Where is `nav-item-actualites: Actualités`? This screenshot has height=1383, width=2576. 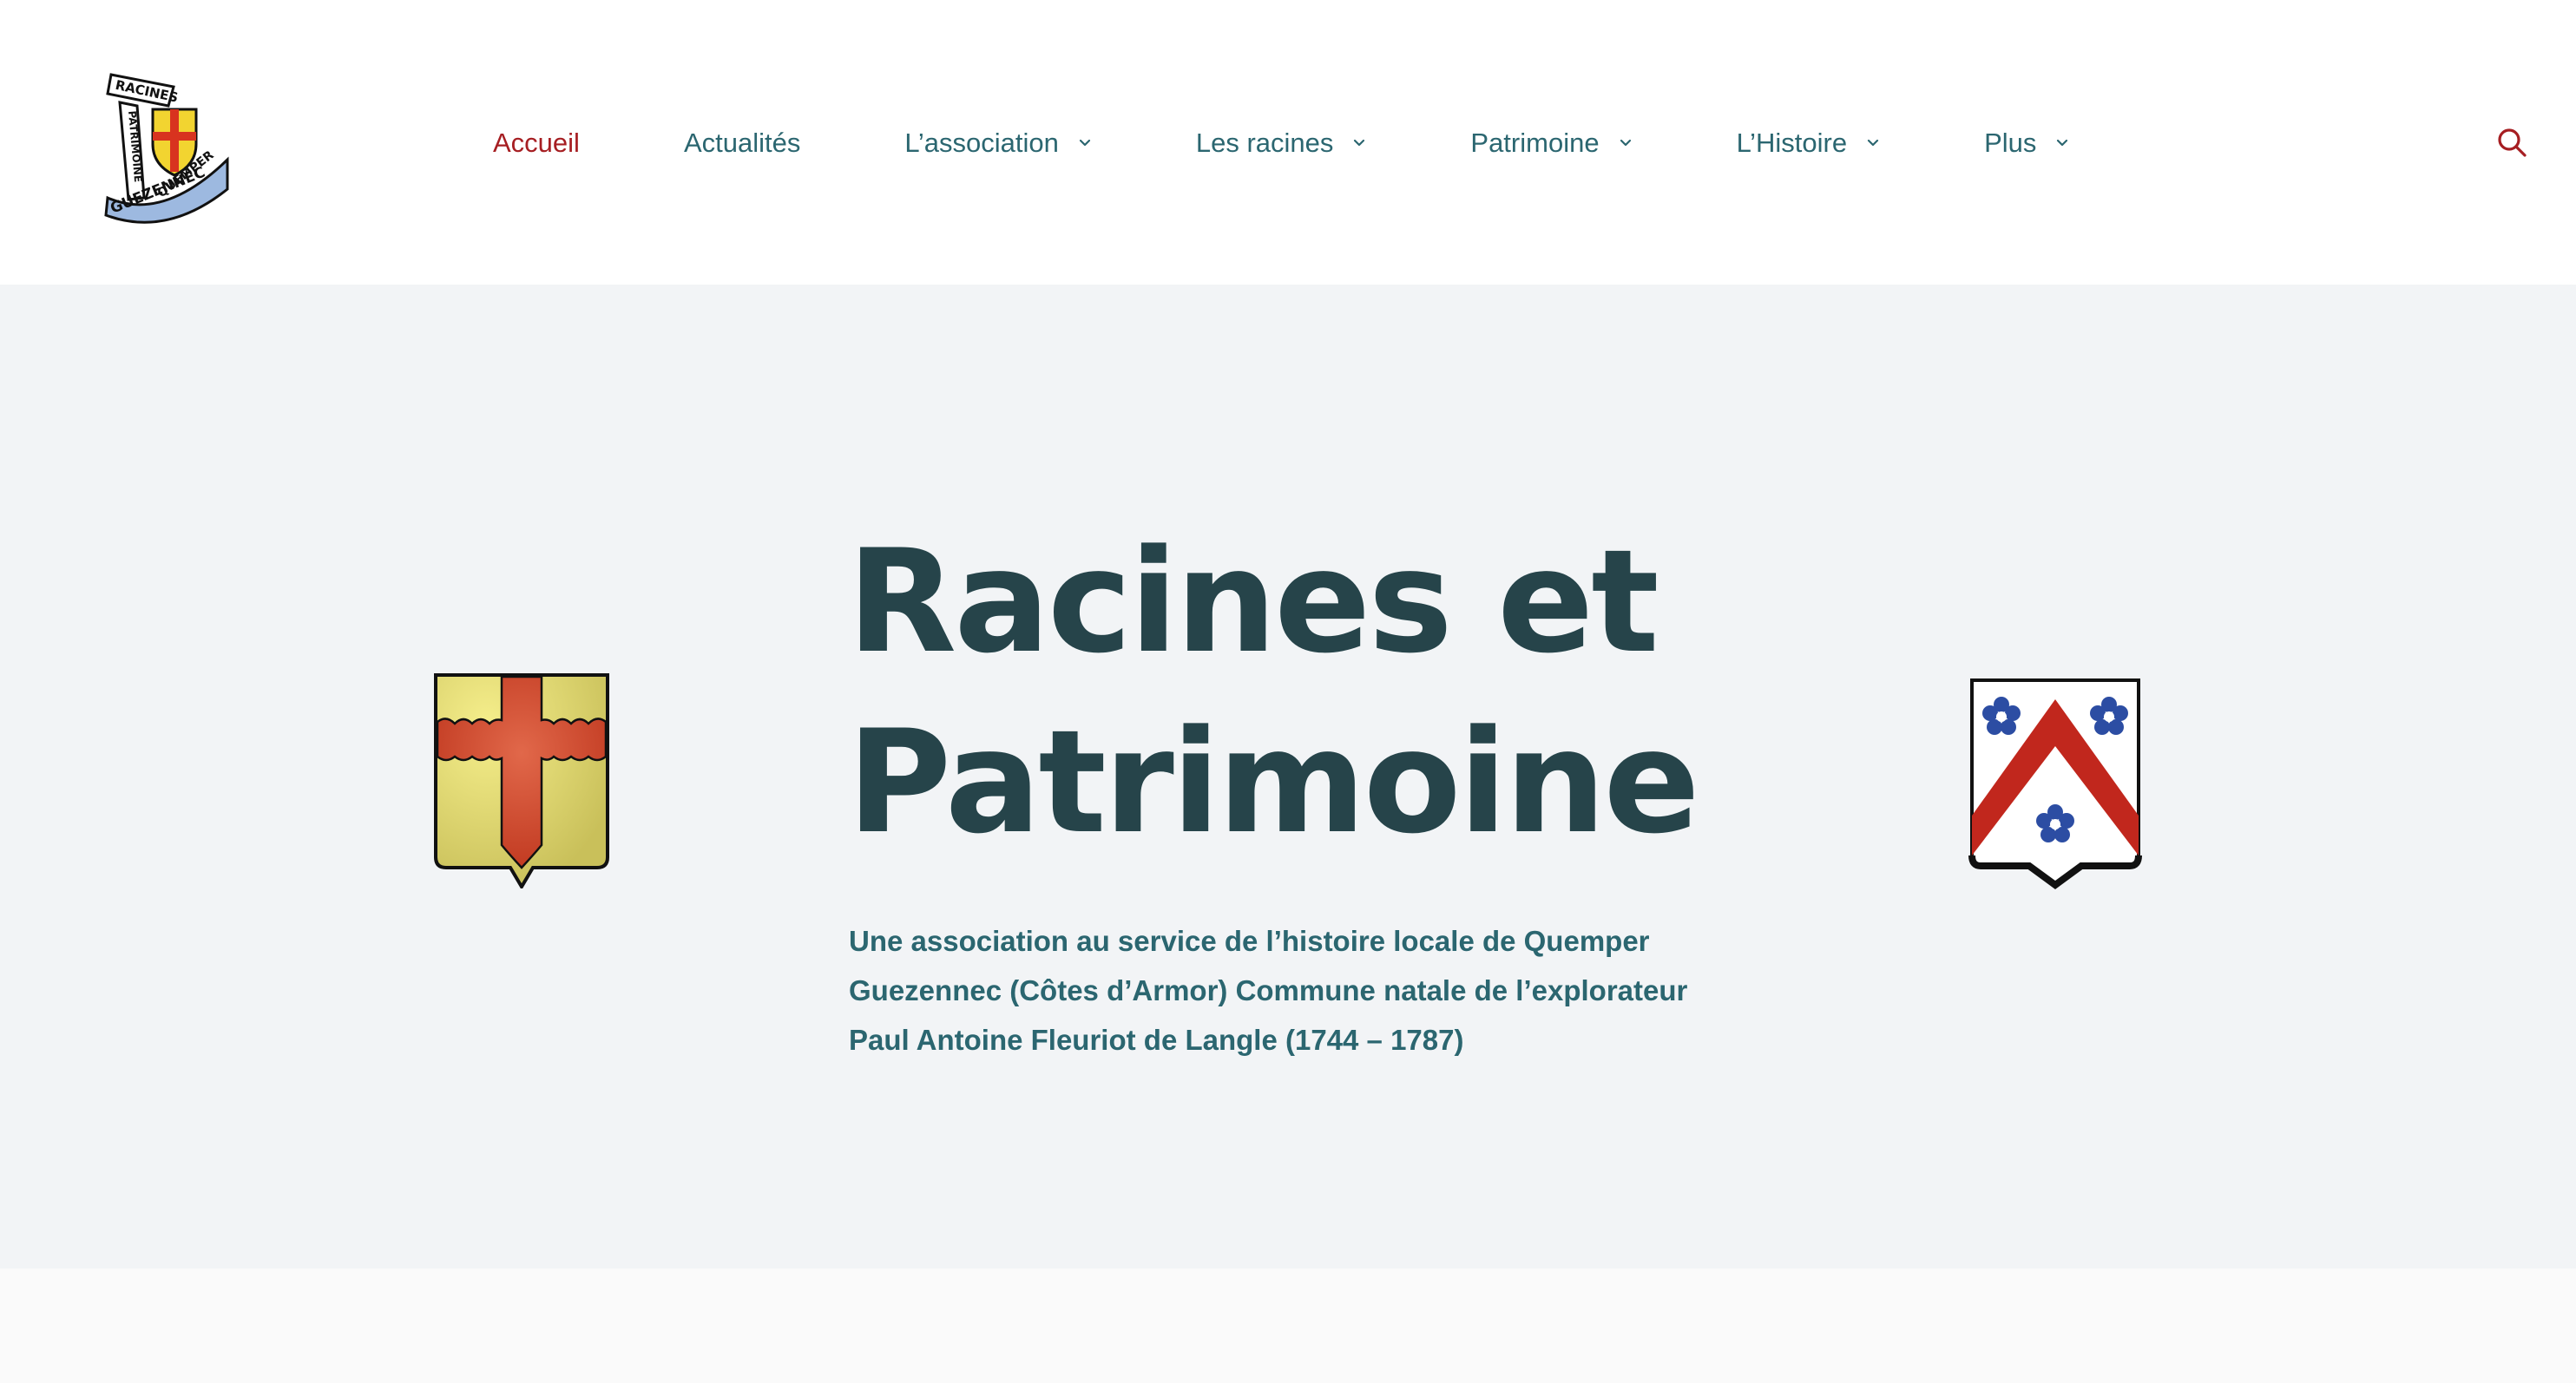 nav-item-actualites: Actualités is located at coordinates (742, 143).